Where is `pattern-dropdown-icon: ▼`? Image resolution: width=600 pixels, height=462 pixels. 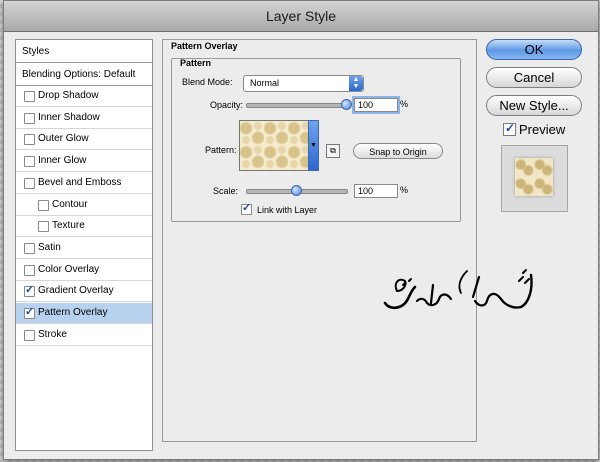
pattern-dropdown-icon: ▼ is located at coordinates (313, 145).